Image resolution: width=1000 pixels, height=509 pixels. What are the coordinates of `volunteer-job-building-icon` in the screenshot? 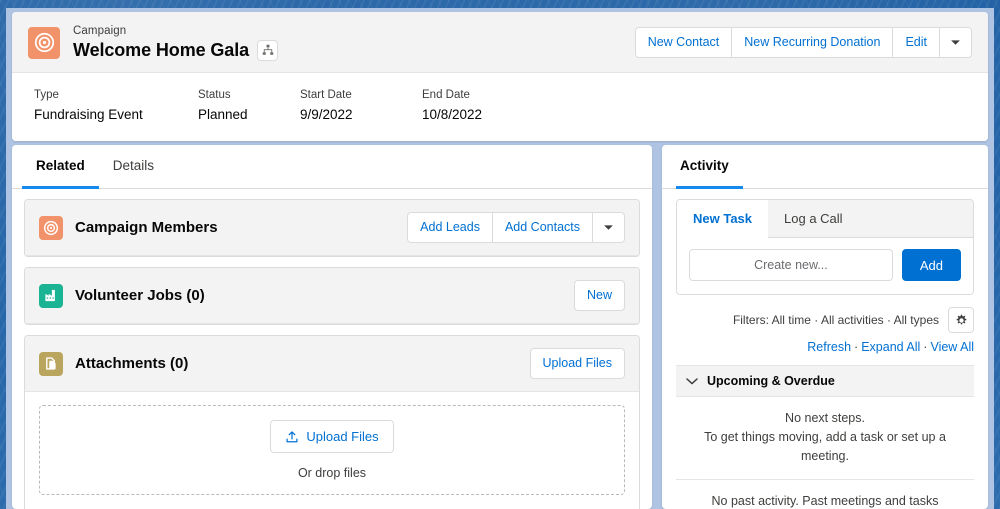 It's located at (51, 295).